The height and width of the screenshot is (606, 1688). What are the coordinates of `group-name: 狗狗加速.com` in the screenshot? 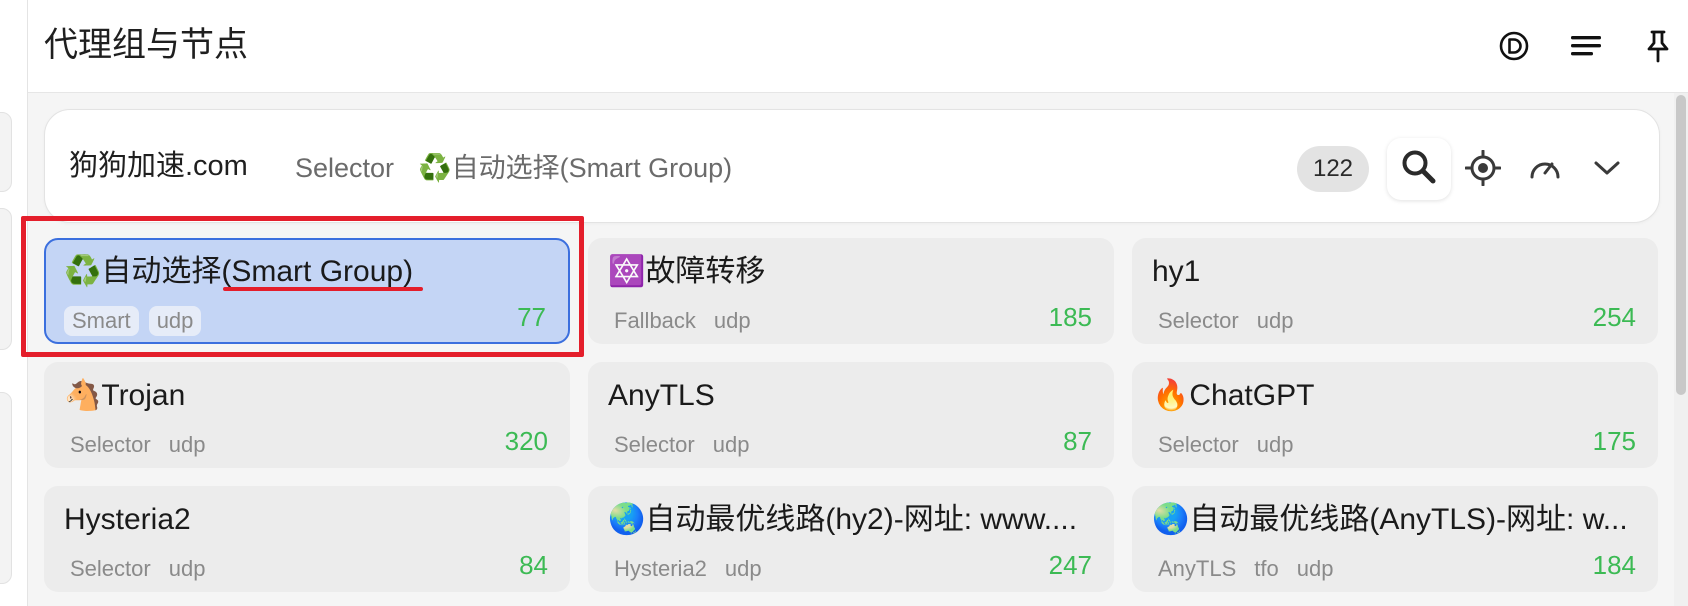 It's located at (158, 166).